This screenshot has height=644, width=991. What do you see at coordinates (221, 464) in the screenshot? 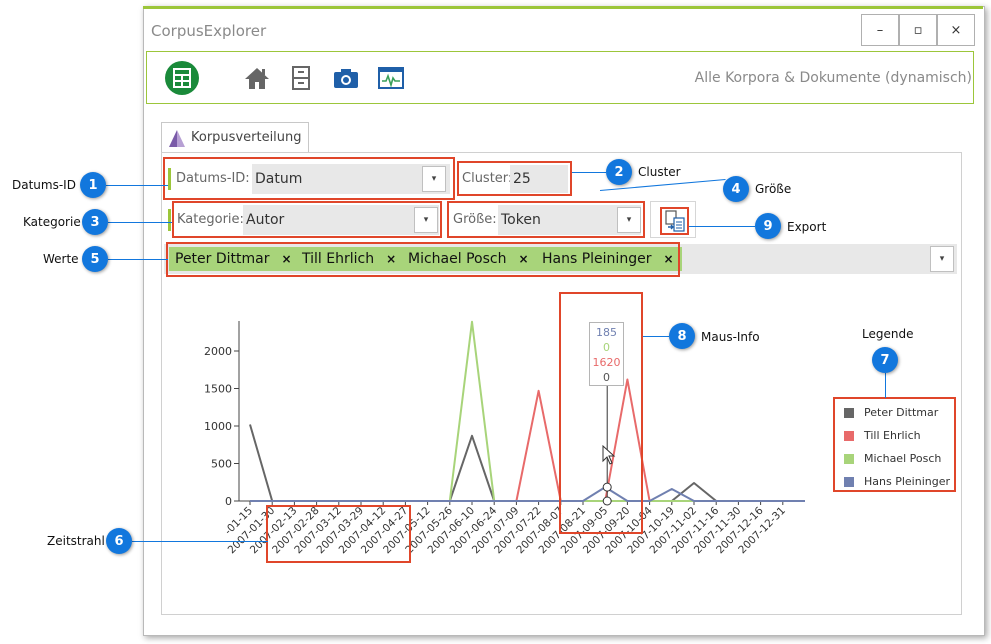
I see `y-tick-label: 500` at bounding box center [221, 464].